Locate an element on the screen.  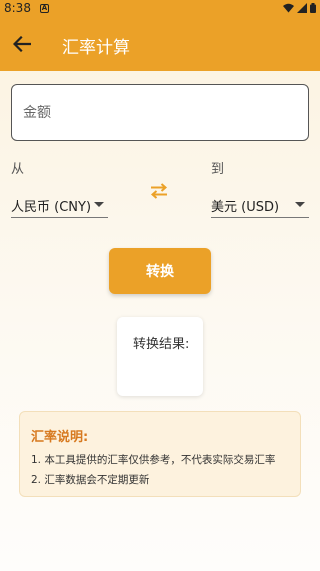
status-bar: 8:38 A is located at coordinates (160, 8).